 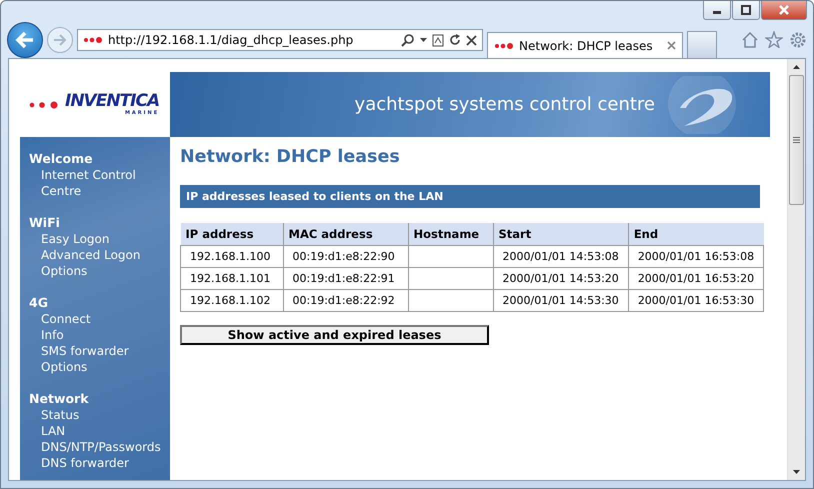 I want to click on new-tab-button, so click(x=702, y=44).